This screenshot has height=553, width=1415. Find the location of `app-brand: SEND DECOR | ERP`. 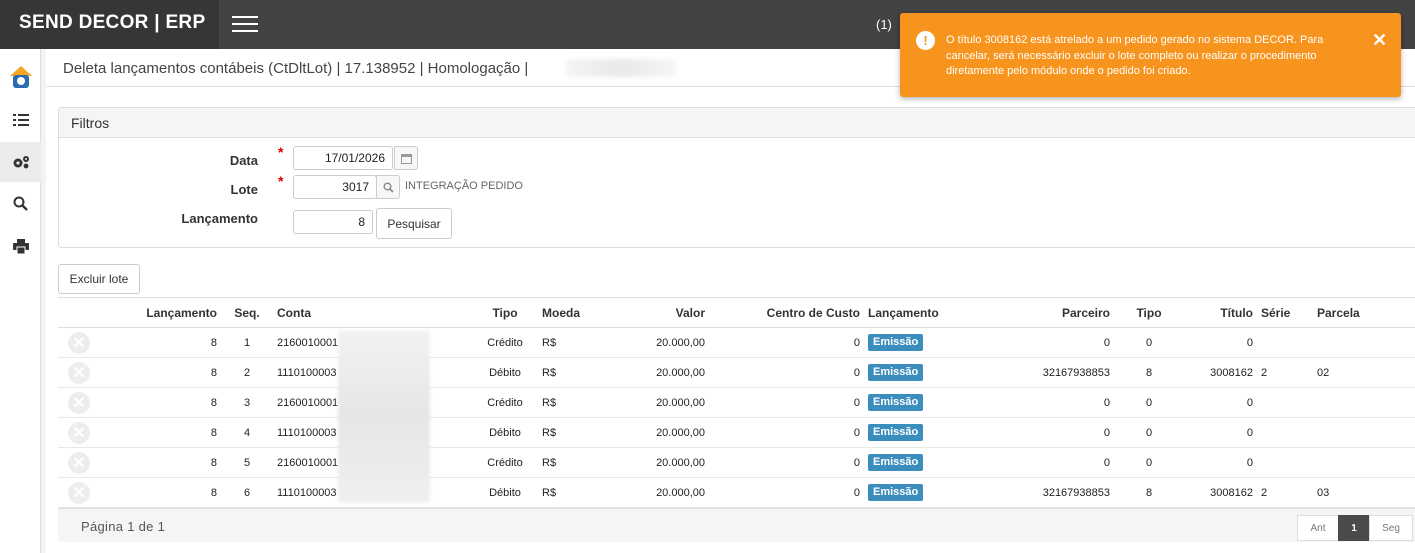

app-brand: SEND DECOR | ERP is located at coordinates (109, 24).